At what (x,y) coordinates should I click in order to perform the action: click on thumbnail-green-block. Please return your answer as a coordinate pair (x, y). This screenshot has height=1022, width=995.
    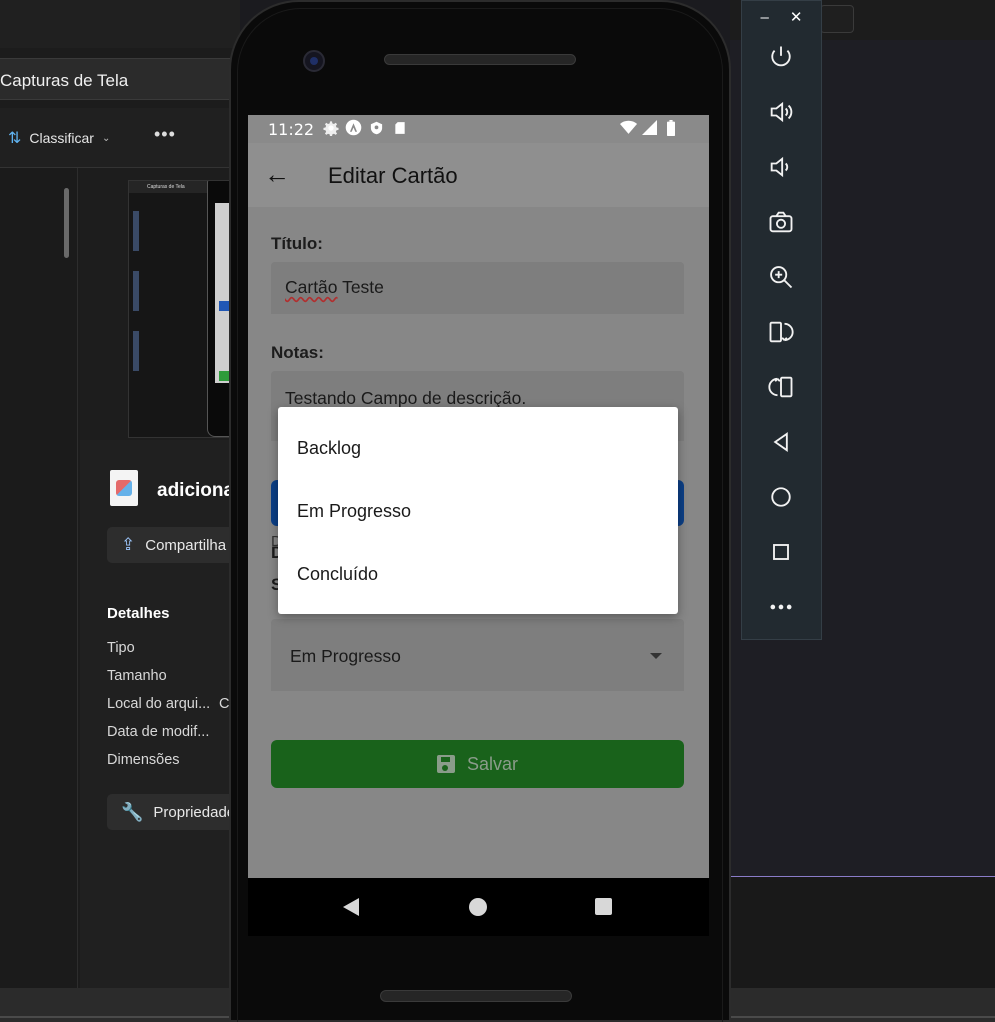
    Looking at the image, I should click on (224, 376).